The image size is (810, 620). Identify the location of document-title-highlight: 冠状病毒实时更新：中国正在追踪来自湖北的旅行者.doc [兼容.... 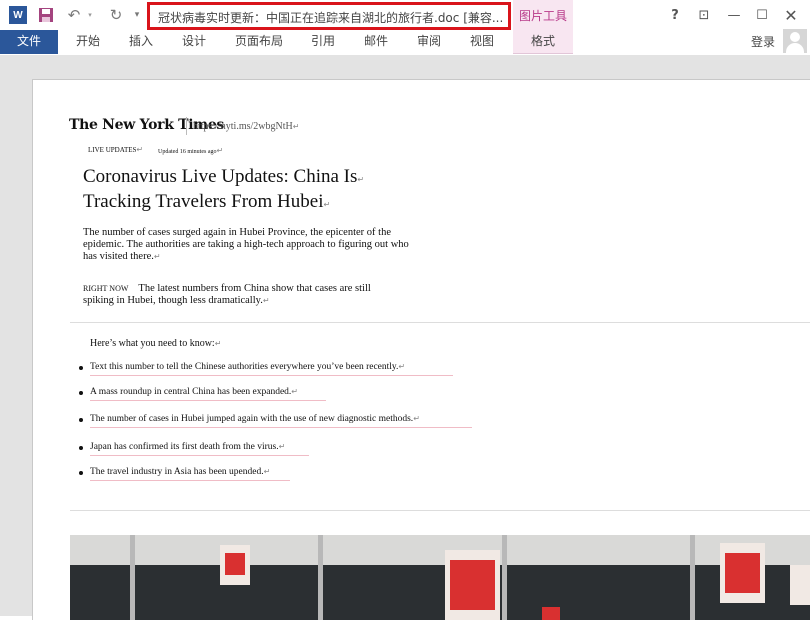
(329, 16).